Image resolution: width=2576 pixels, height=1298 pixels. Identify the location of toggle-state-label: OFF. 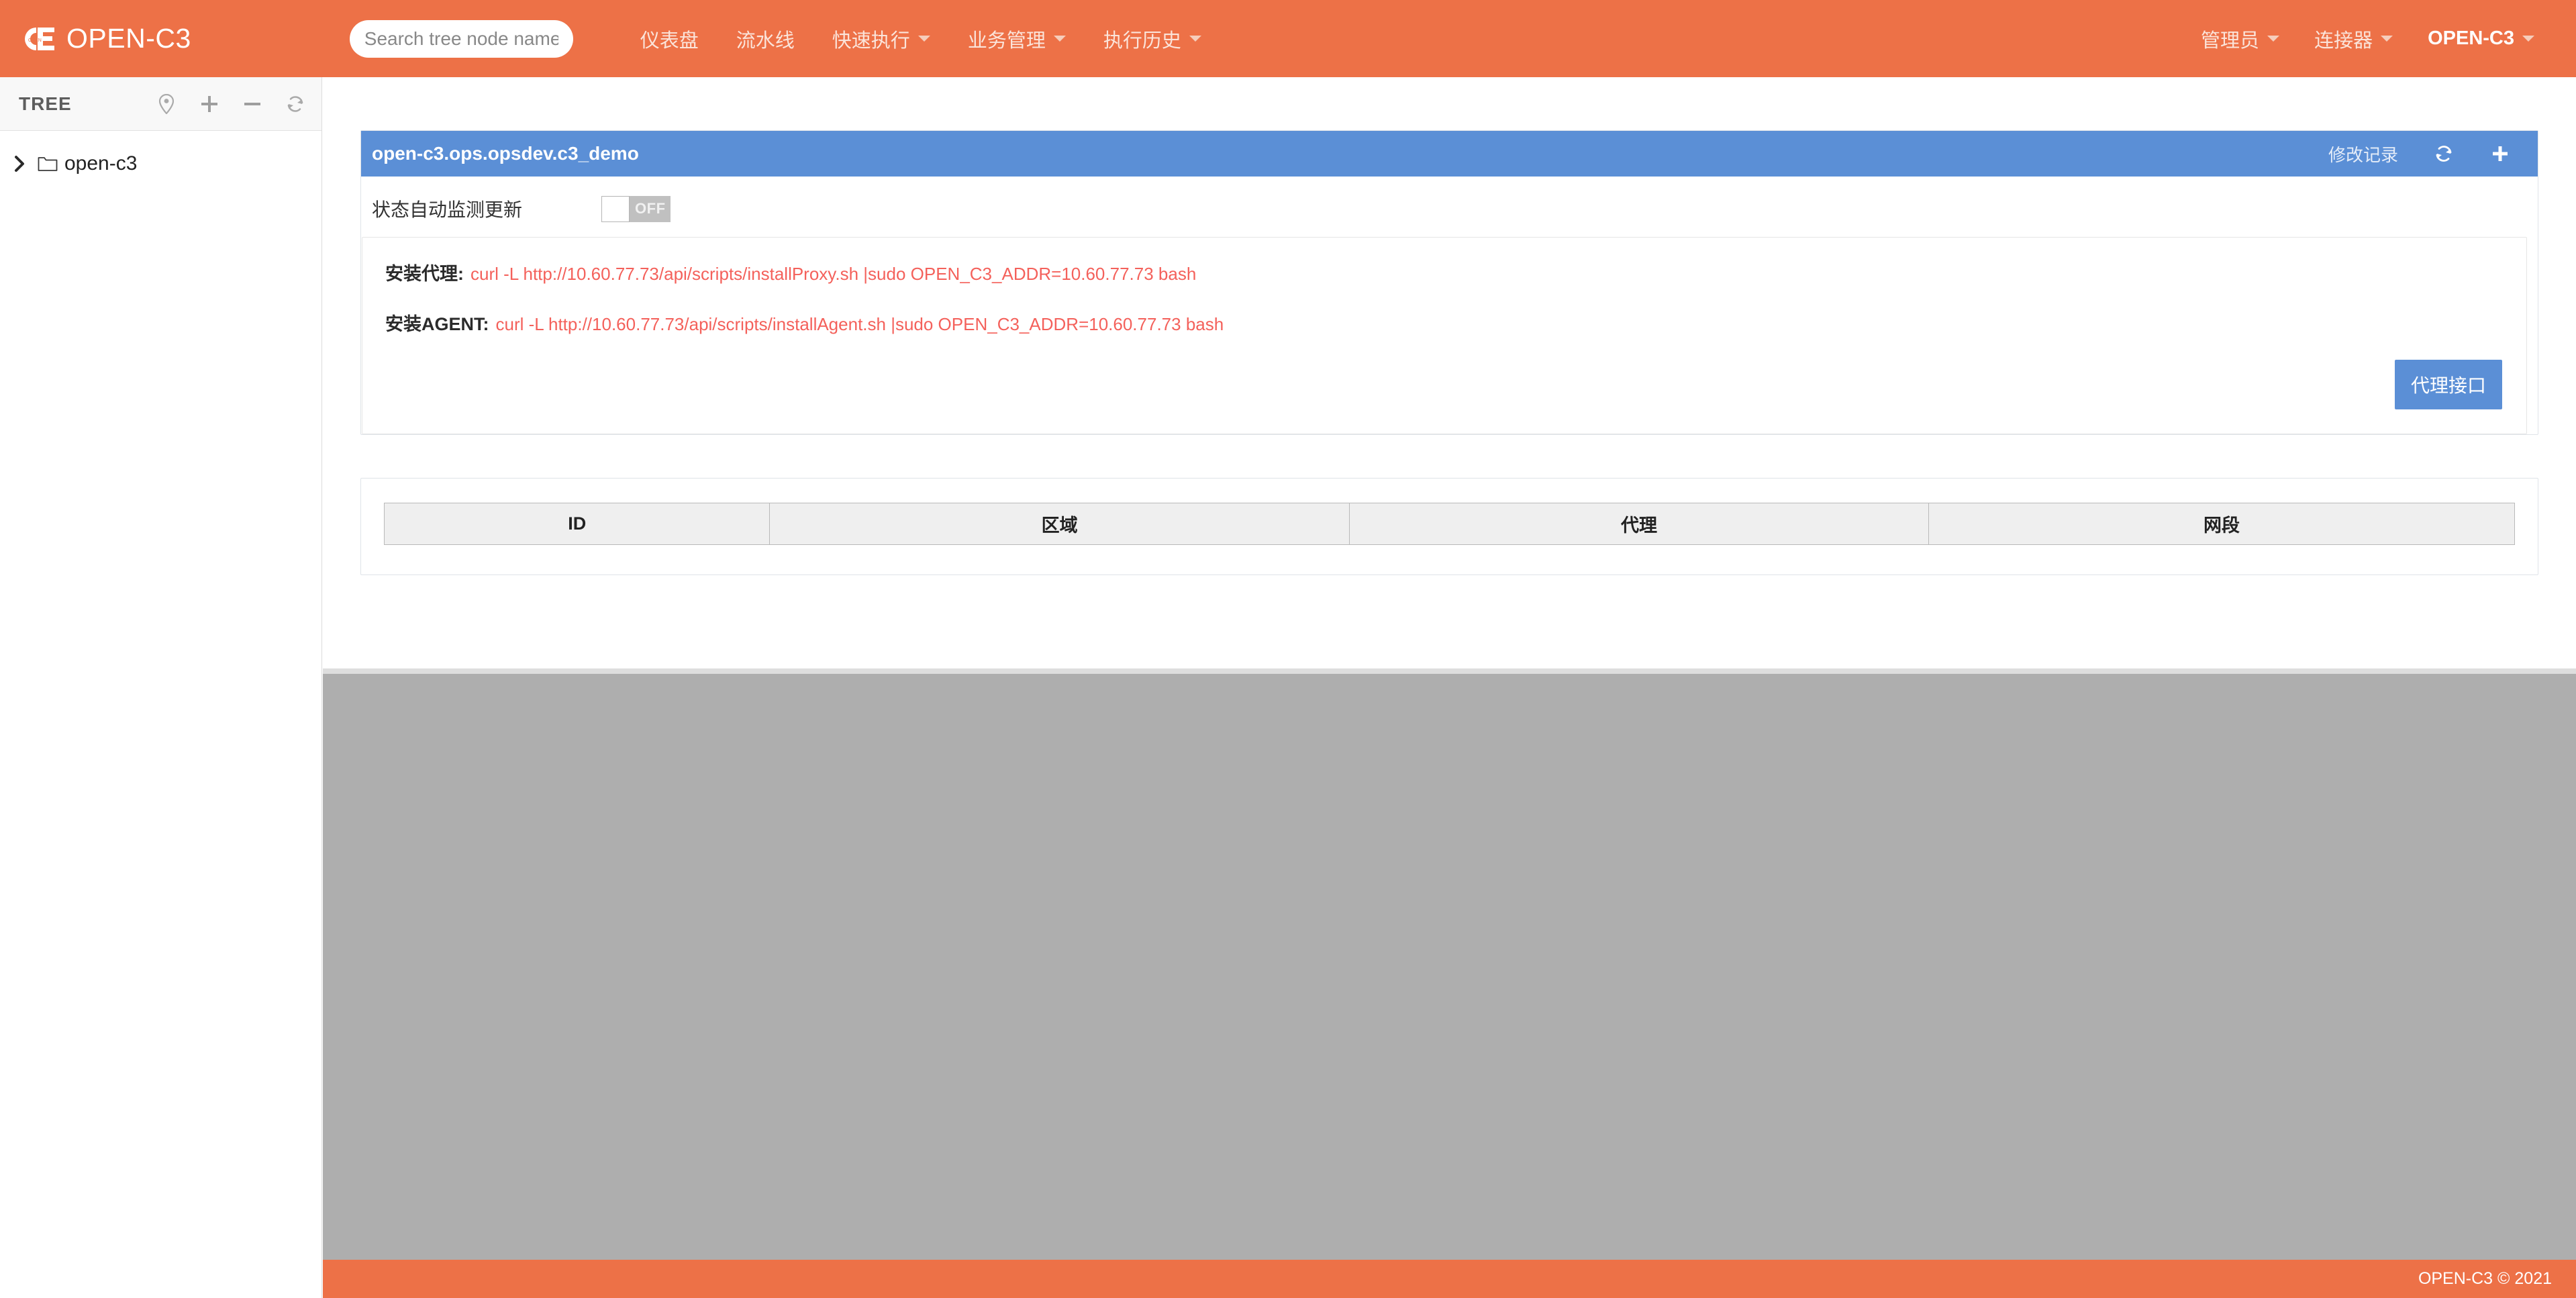
(650, 208).